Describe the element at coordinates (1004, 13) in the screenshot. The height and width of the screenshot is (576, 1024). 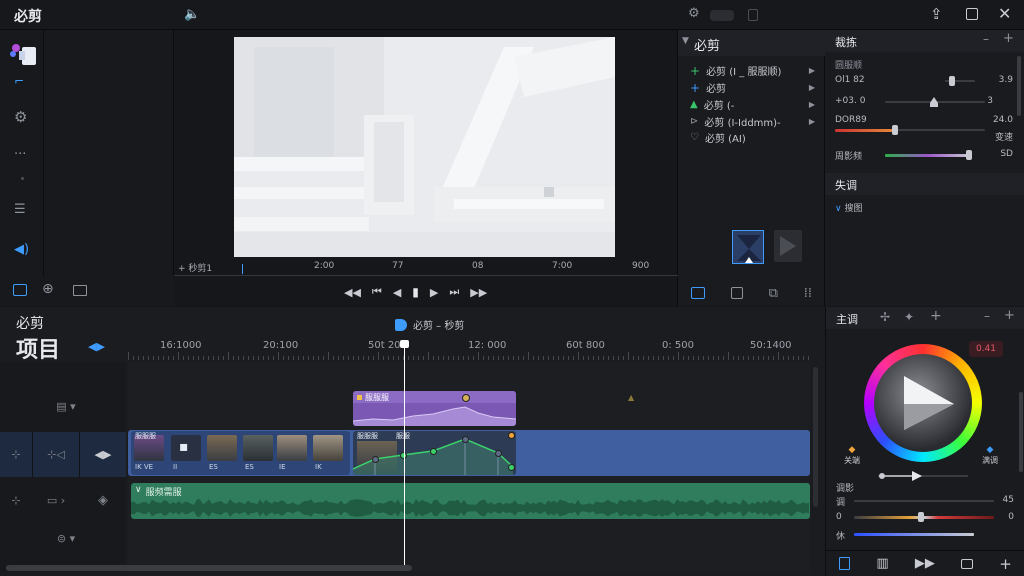
I see `close-icon: ✕` at that location.